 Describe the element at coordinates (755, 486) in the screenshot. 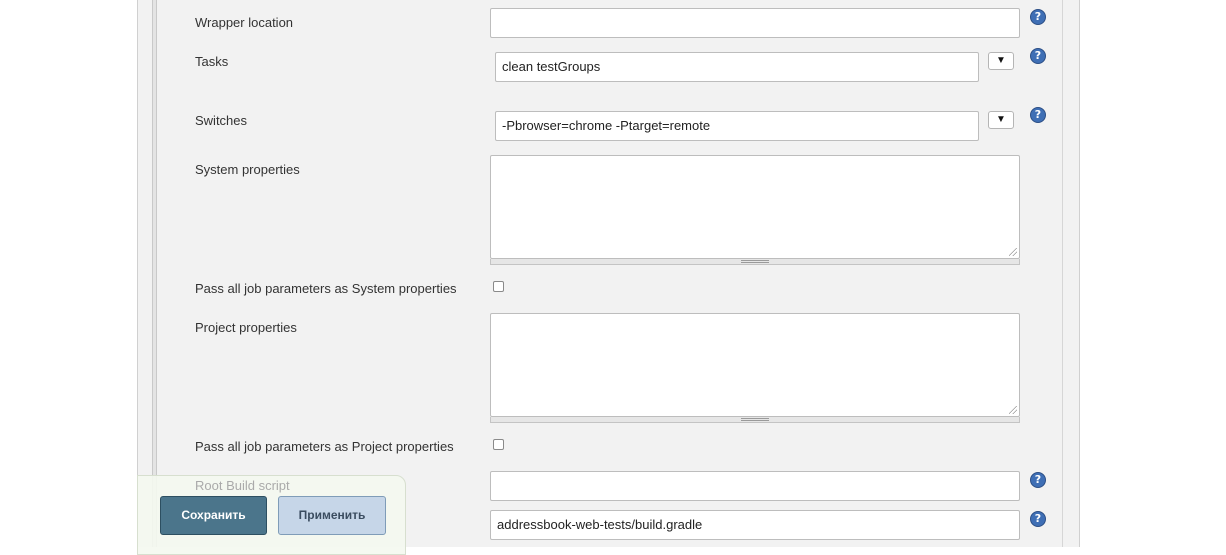

I see `root-build-script-input` at that location.